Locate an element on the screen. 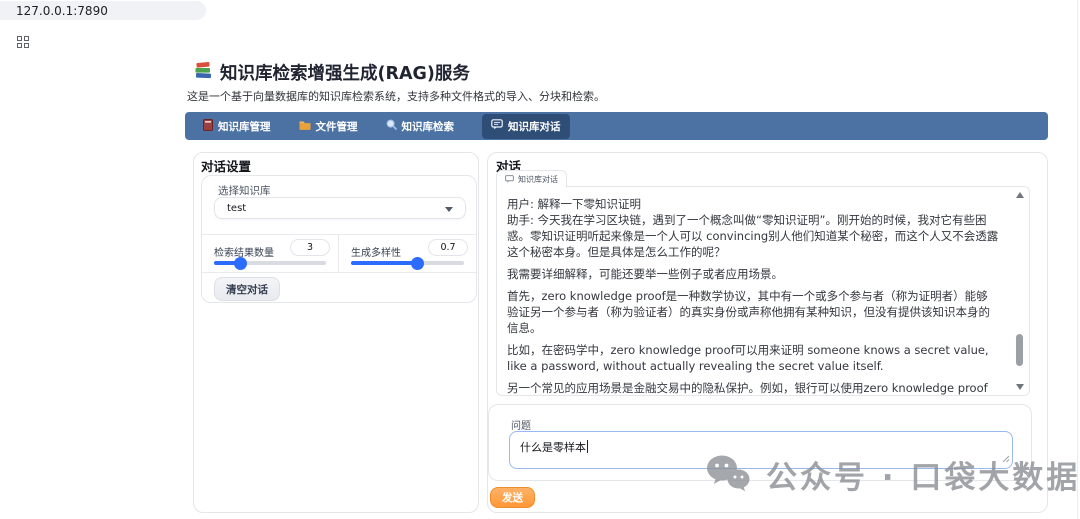 The image size is (1080, 519). question-card: 问题 什么是零样本 is located at coordinates (760, 442).